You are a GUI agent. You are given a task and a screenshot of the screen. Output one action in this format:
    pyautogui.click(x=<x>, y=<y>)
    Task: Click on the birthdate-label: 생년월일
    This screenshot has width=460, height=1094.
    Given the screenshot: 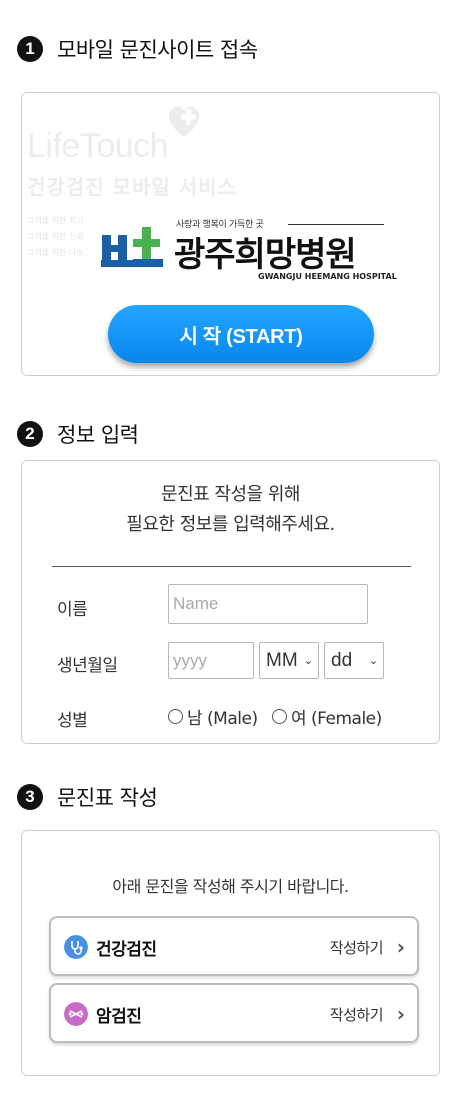 What is the action you would take?
    pyautogui.click(x=87, y=666)
    